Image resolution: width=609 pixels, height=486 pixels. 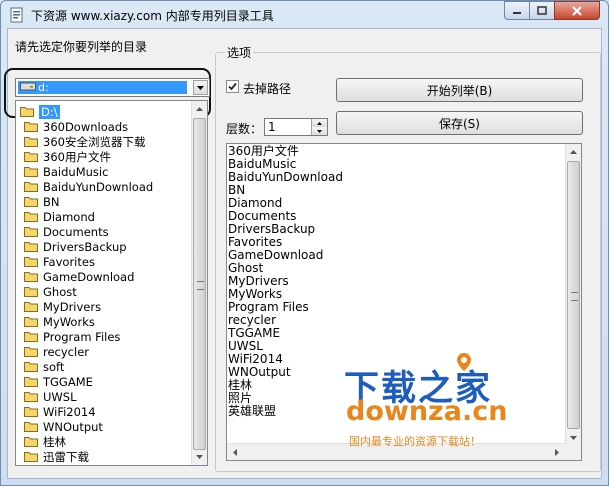 I want to click on minimize-button, so click(x=517, y=10).